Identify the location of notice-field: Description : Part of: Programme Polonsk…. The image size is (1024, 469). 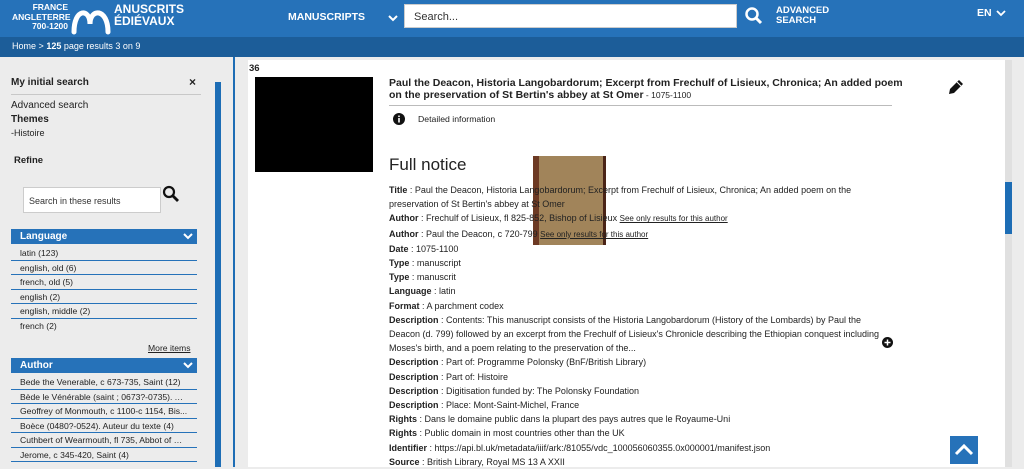
(641, 362).